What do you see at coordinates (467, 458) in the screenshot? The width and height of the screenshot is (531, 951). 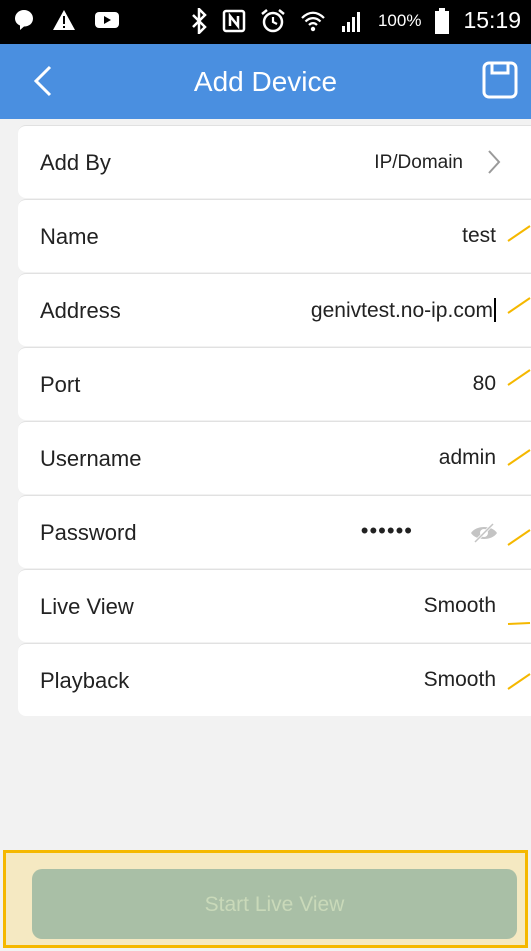 I see `username-field: admin` at bounding box center [467, 458].